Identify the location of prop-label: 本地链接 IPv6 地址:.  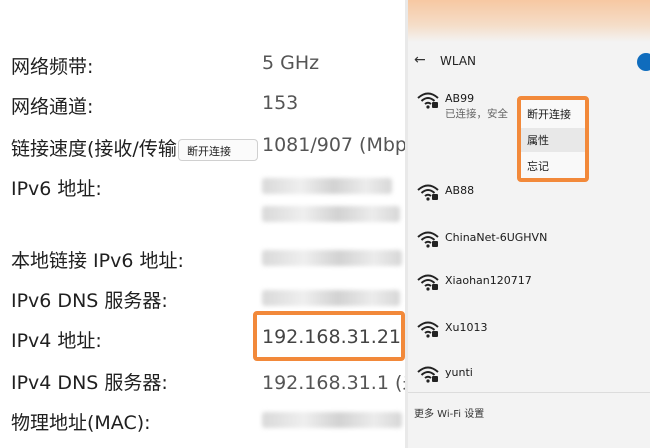
(97, 261).